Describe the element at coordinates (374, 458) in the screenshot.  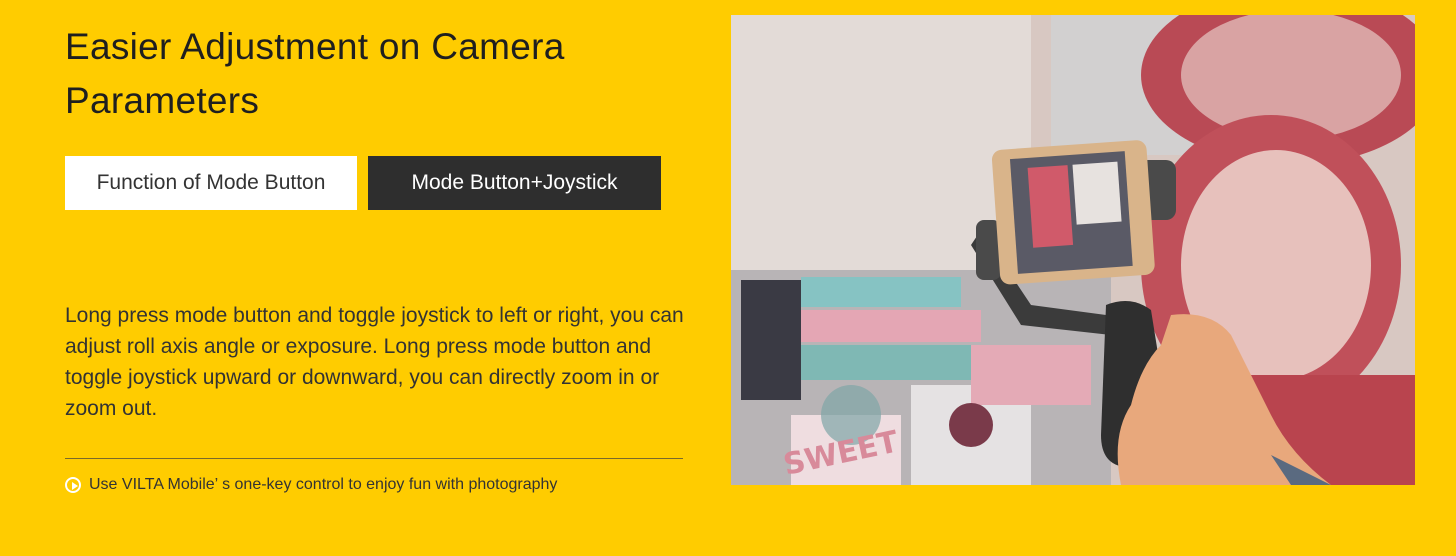
I see `divider` at that location.